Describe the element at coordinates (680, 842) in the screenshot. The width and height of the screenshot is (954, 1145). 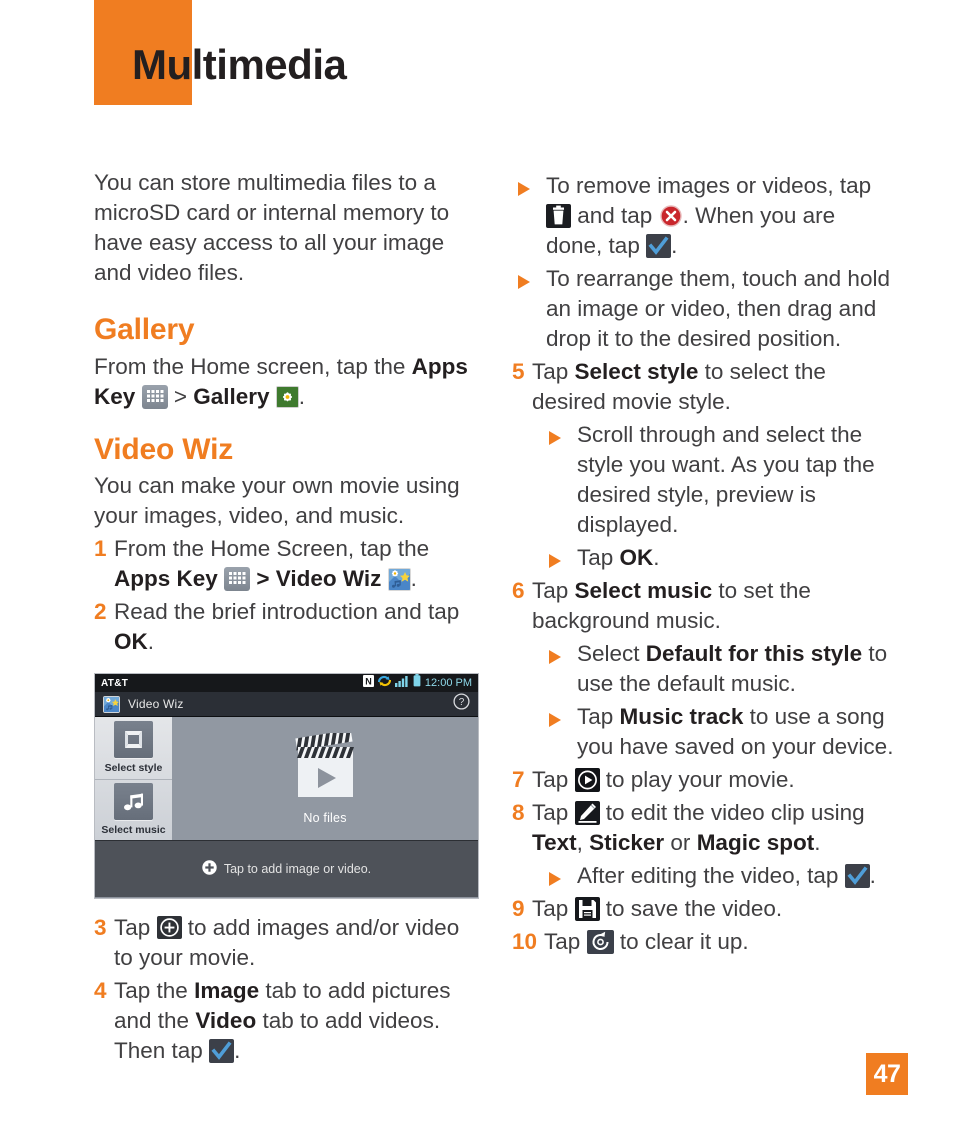
I see `step-8-or: or` at that location.